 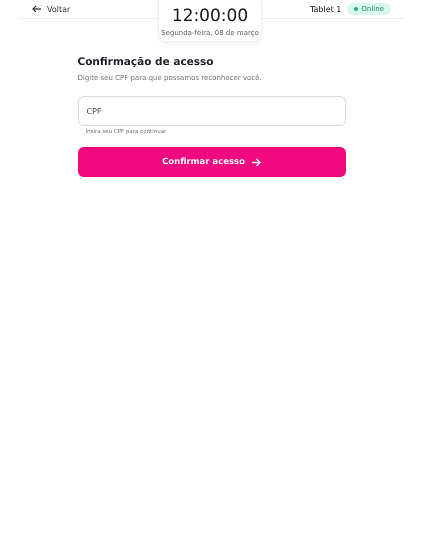 What do you see at coordinates (212, 162) in the screenshot?
I see `confirm-button: Confirmar acesso` at bounding box center [212, 162].